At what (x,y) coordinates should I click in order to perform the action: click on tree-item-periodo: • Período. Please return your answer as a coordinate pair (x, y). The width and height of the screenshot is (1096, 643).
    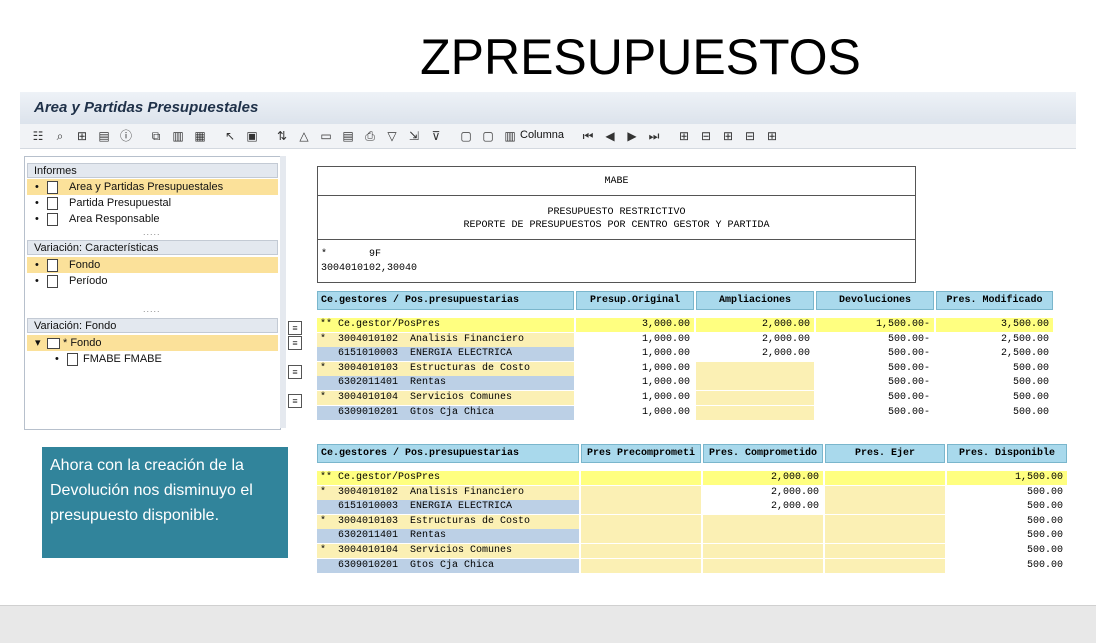
    Looking at the image, I should click on (152, 281).